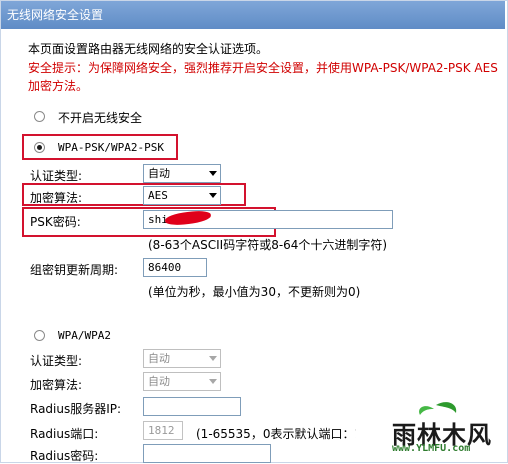 The image size is (508, 464). What do you see at coordinates (56, 385) in the screenshot?
I see `ent-encryption-label: 加密算法:` at bounding box center [56, 385].